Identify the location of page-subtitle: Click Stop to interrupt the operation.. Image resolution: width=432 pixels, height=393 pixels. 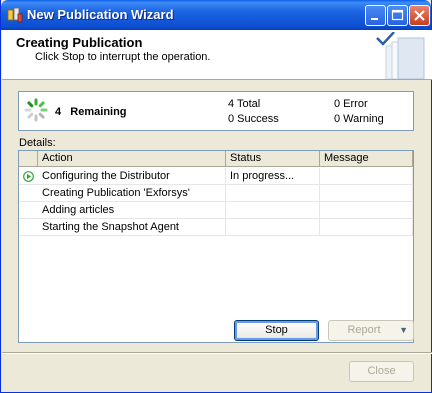
(123, 57).